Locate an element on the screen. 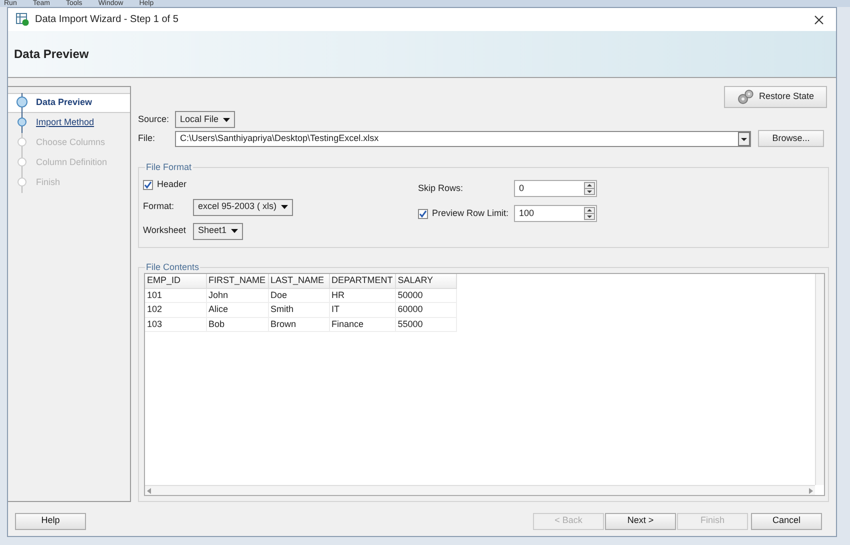 This screenshot has height=545, width=850. column-header: EMP_ID is located at coordinates (175, 281).